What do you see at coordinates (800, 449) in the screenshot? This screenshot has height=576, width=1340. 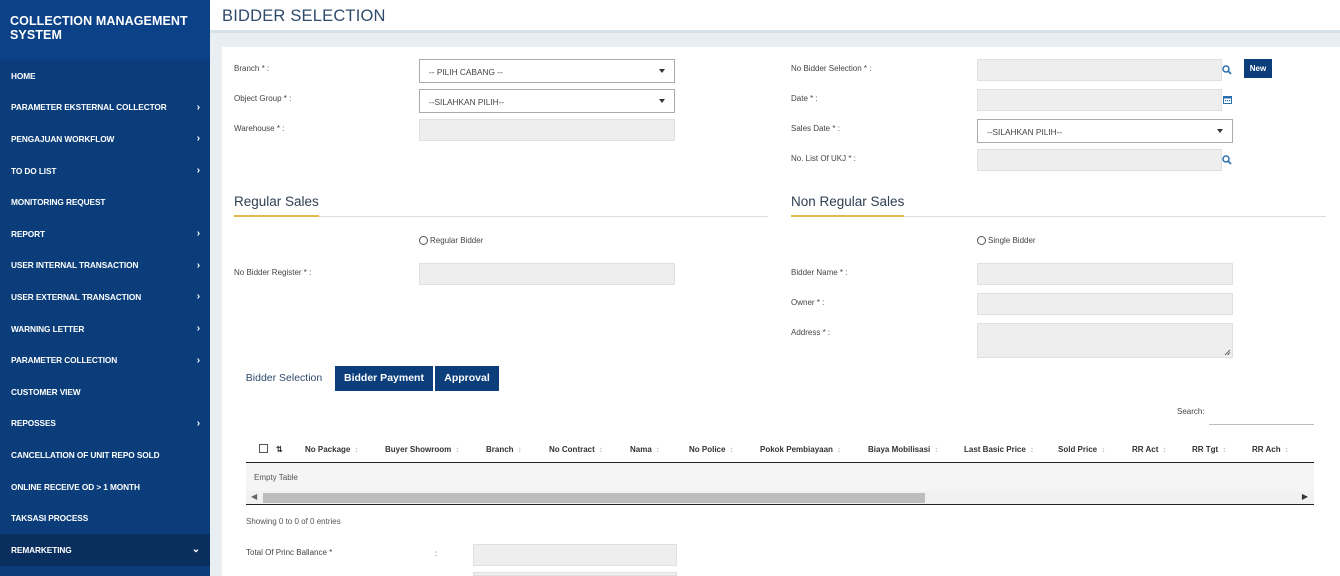 I see `column-header-pokok-pembiayaan: Pokok Pembiayaan ↕` at bounding box center [800, 449].